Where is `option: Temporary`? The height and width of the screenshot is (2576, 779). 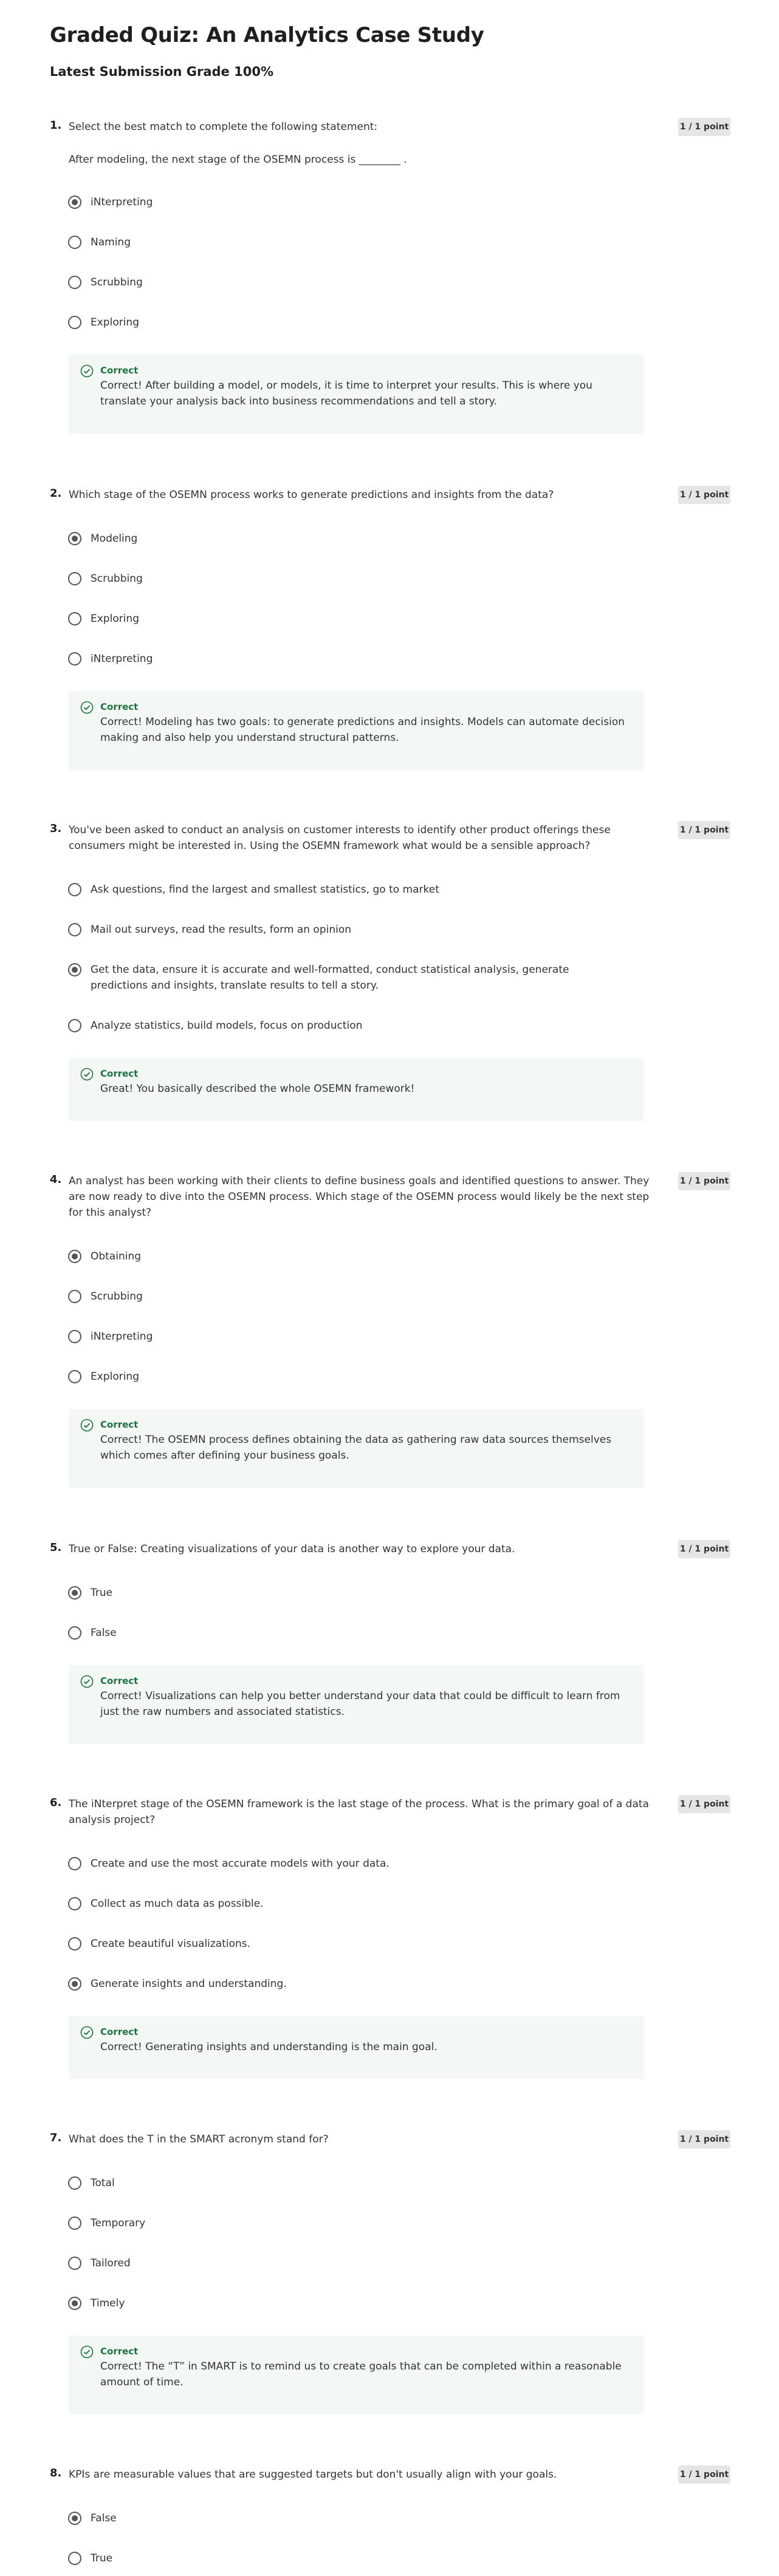
option: Temporary is located at coordinates (346, 2223).